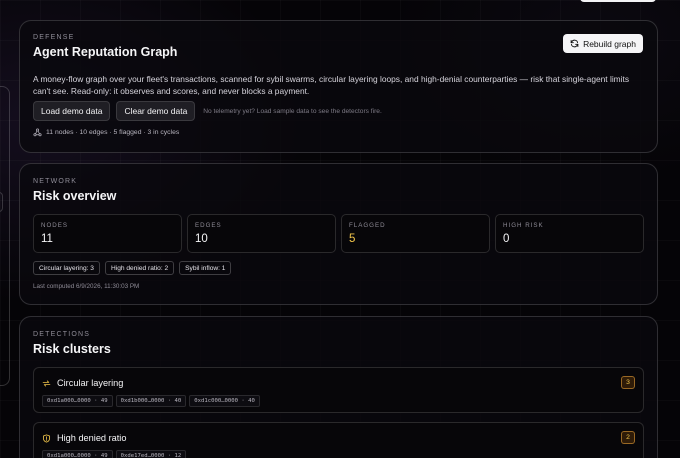  What do you see at coordinates (55, 225) in the screenshot?
I see `metric-label: NODES` at bounding box center [55, 225].